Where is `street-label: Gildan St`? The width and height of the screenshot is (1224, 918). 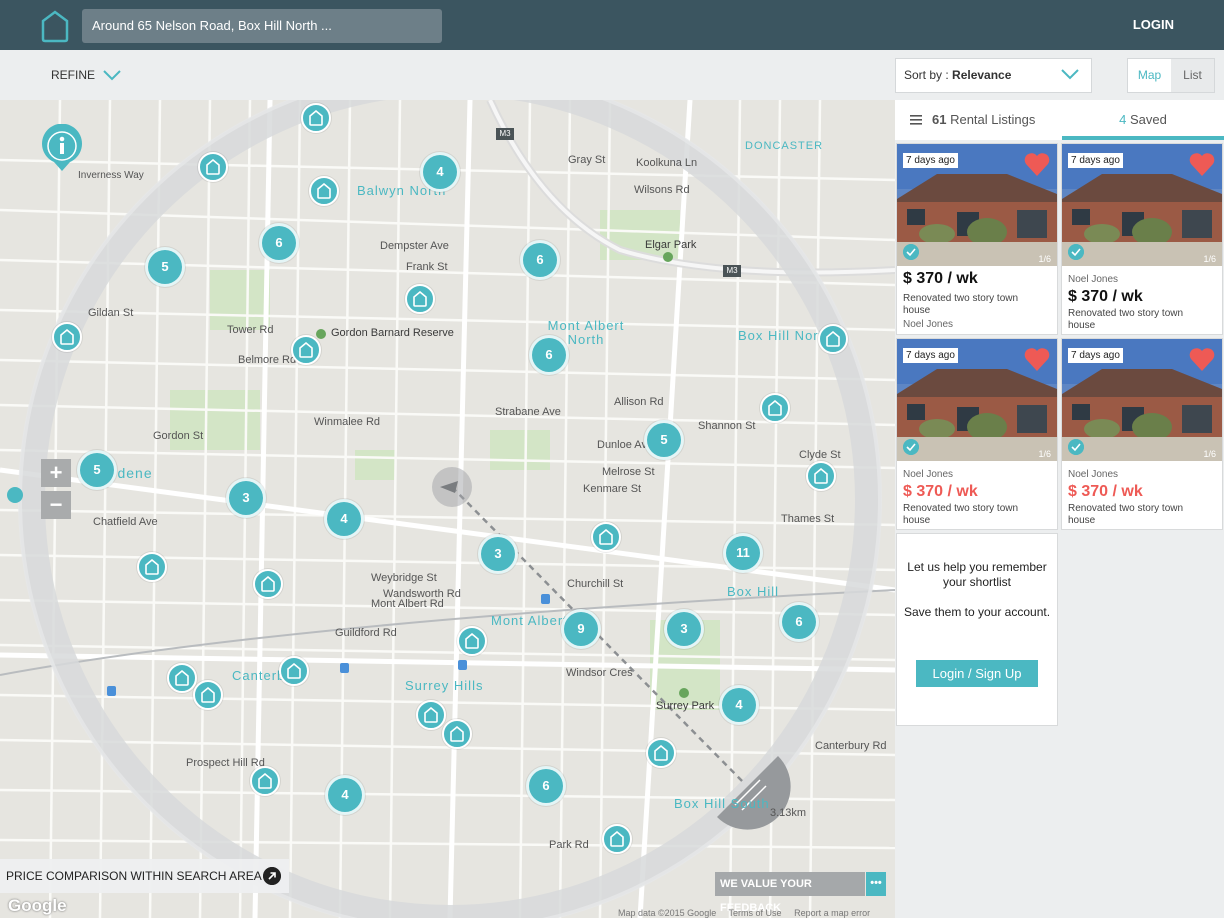
street-label: Gildan St is located at coordinates (111, 313).